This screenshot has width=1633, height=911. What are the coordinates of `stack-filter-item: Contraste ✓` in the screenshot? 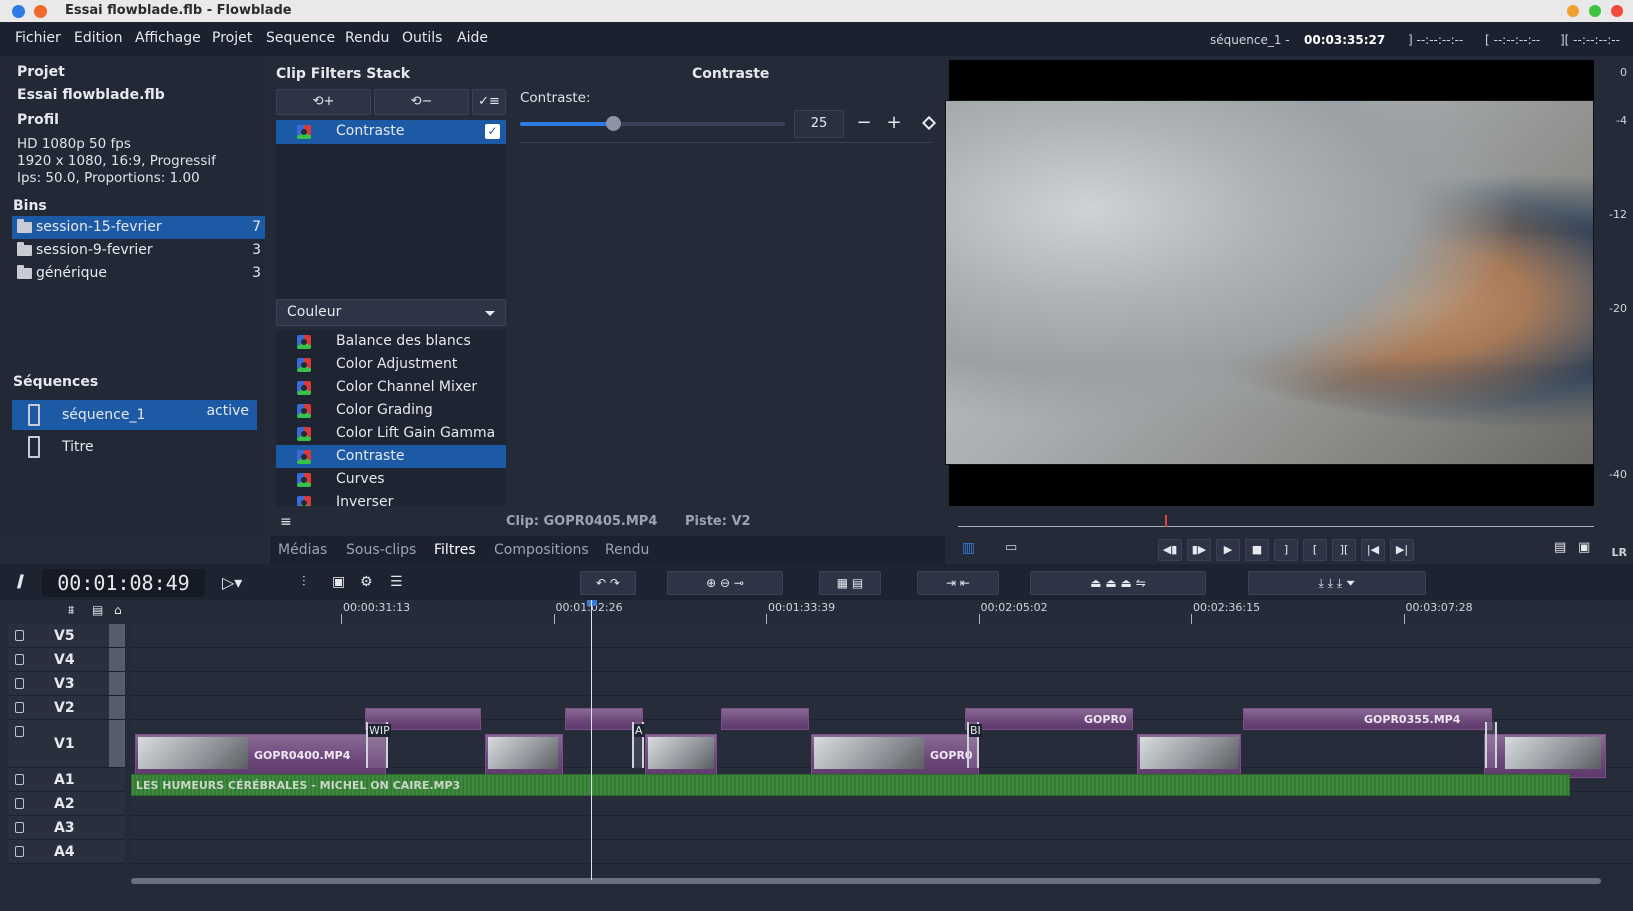 It's located at (391, 132).